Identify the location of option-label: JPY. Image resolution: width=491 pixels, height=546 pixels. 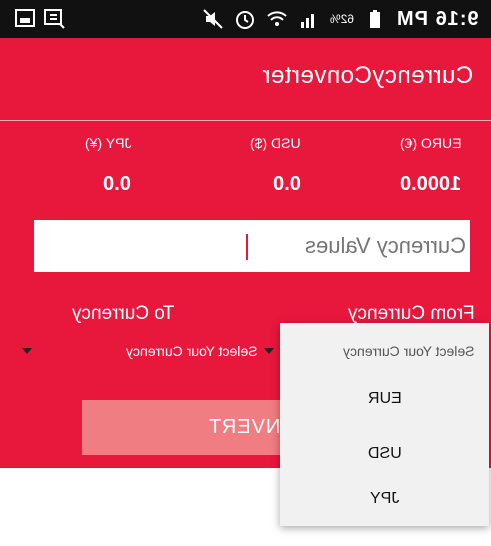
(384, 498).